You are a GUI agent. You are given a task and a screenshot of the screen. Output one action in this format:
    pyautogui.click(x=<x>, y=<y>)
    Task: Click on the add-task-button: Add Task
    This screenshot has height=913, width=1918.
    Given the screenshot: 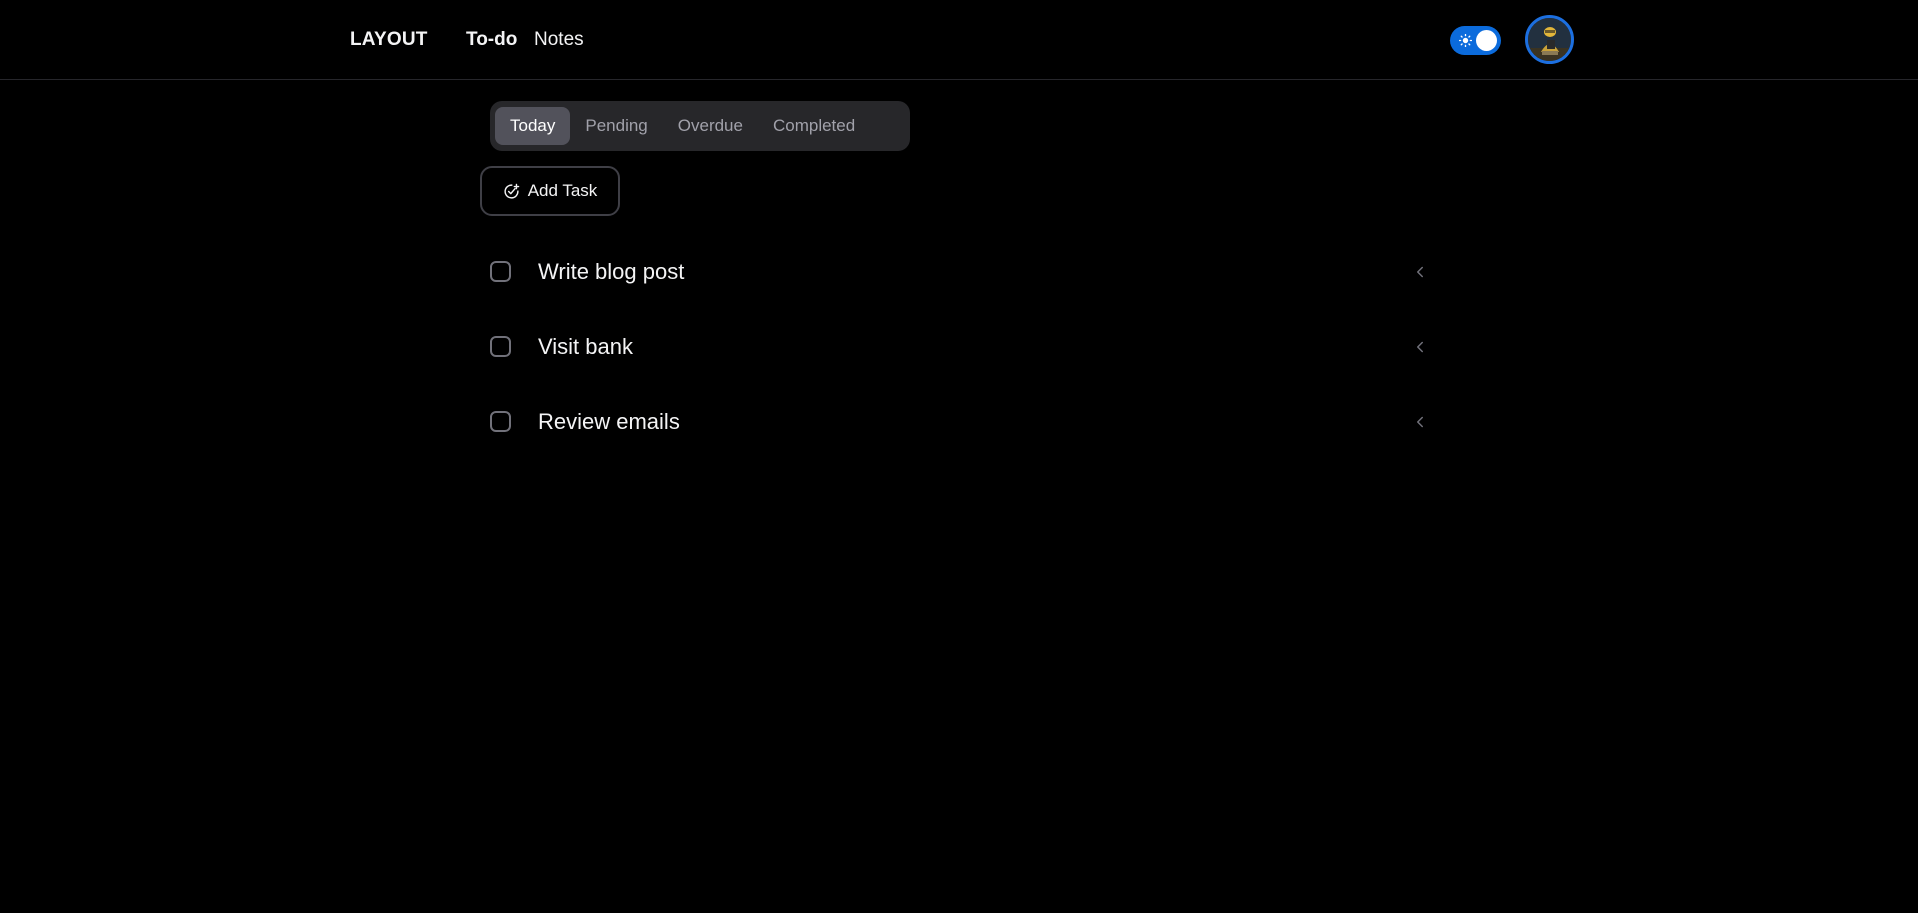 What is the action you would take?
    pyautogui.click(x=550, y=191)
    